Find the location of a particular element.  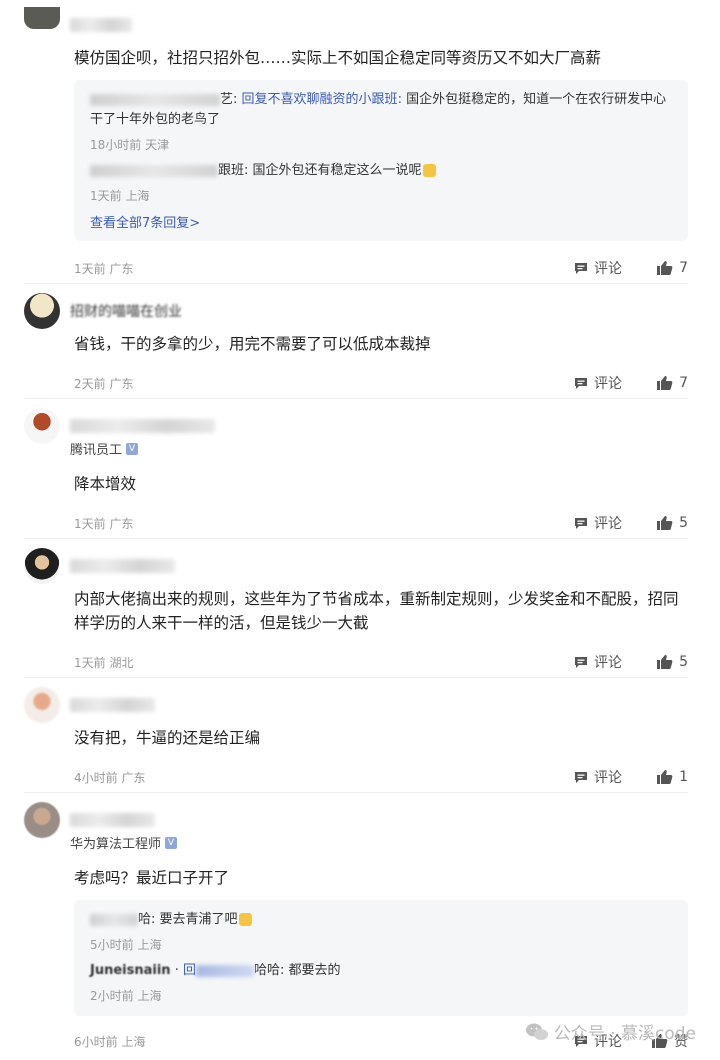

reply-username: Juneisnaiin is located at coordinates (130, 970).